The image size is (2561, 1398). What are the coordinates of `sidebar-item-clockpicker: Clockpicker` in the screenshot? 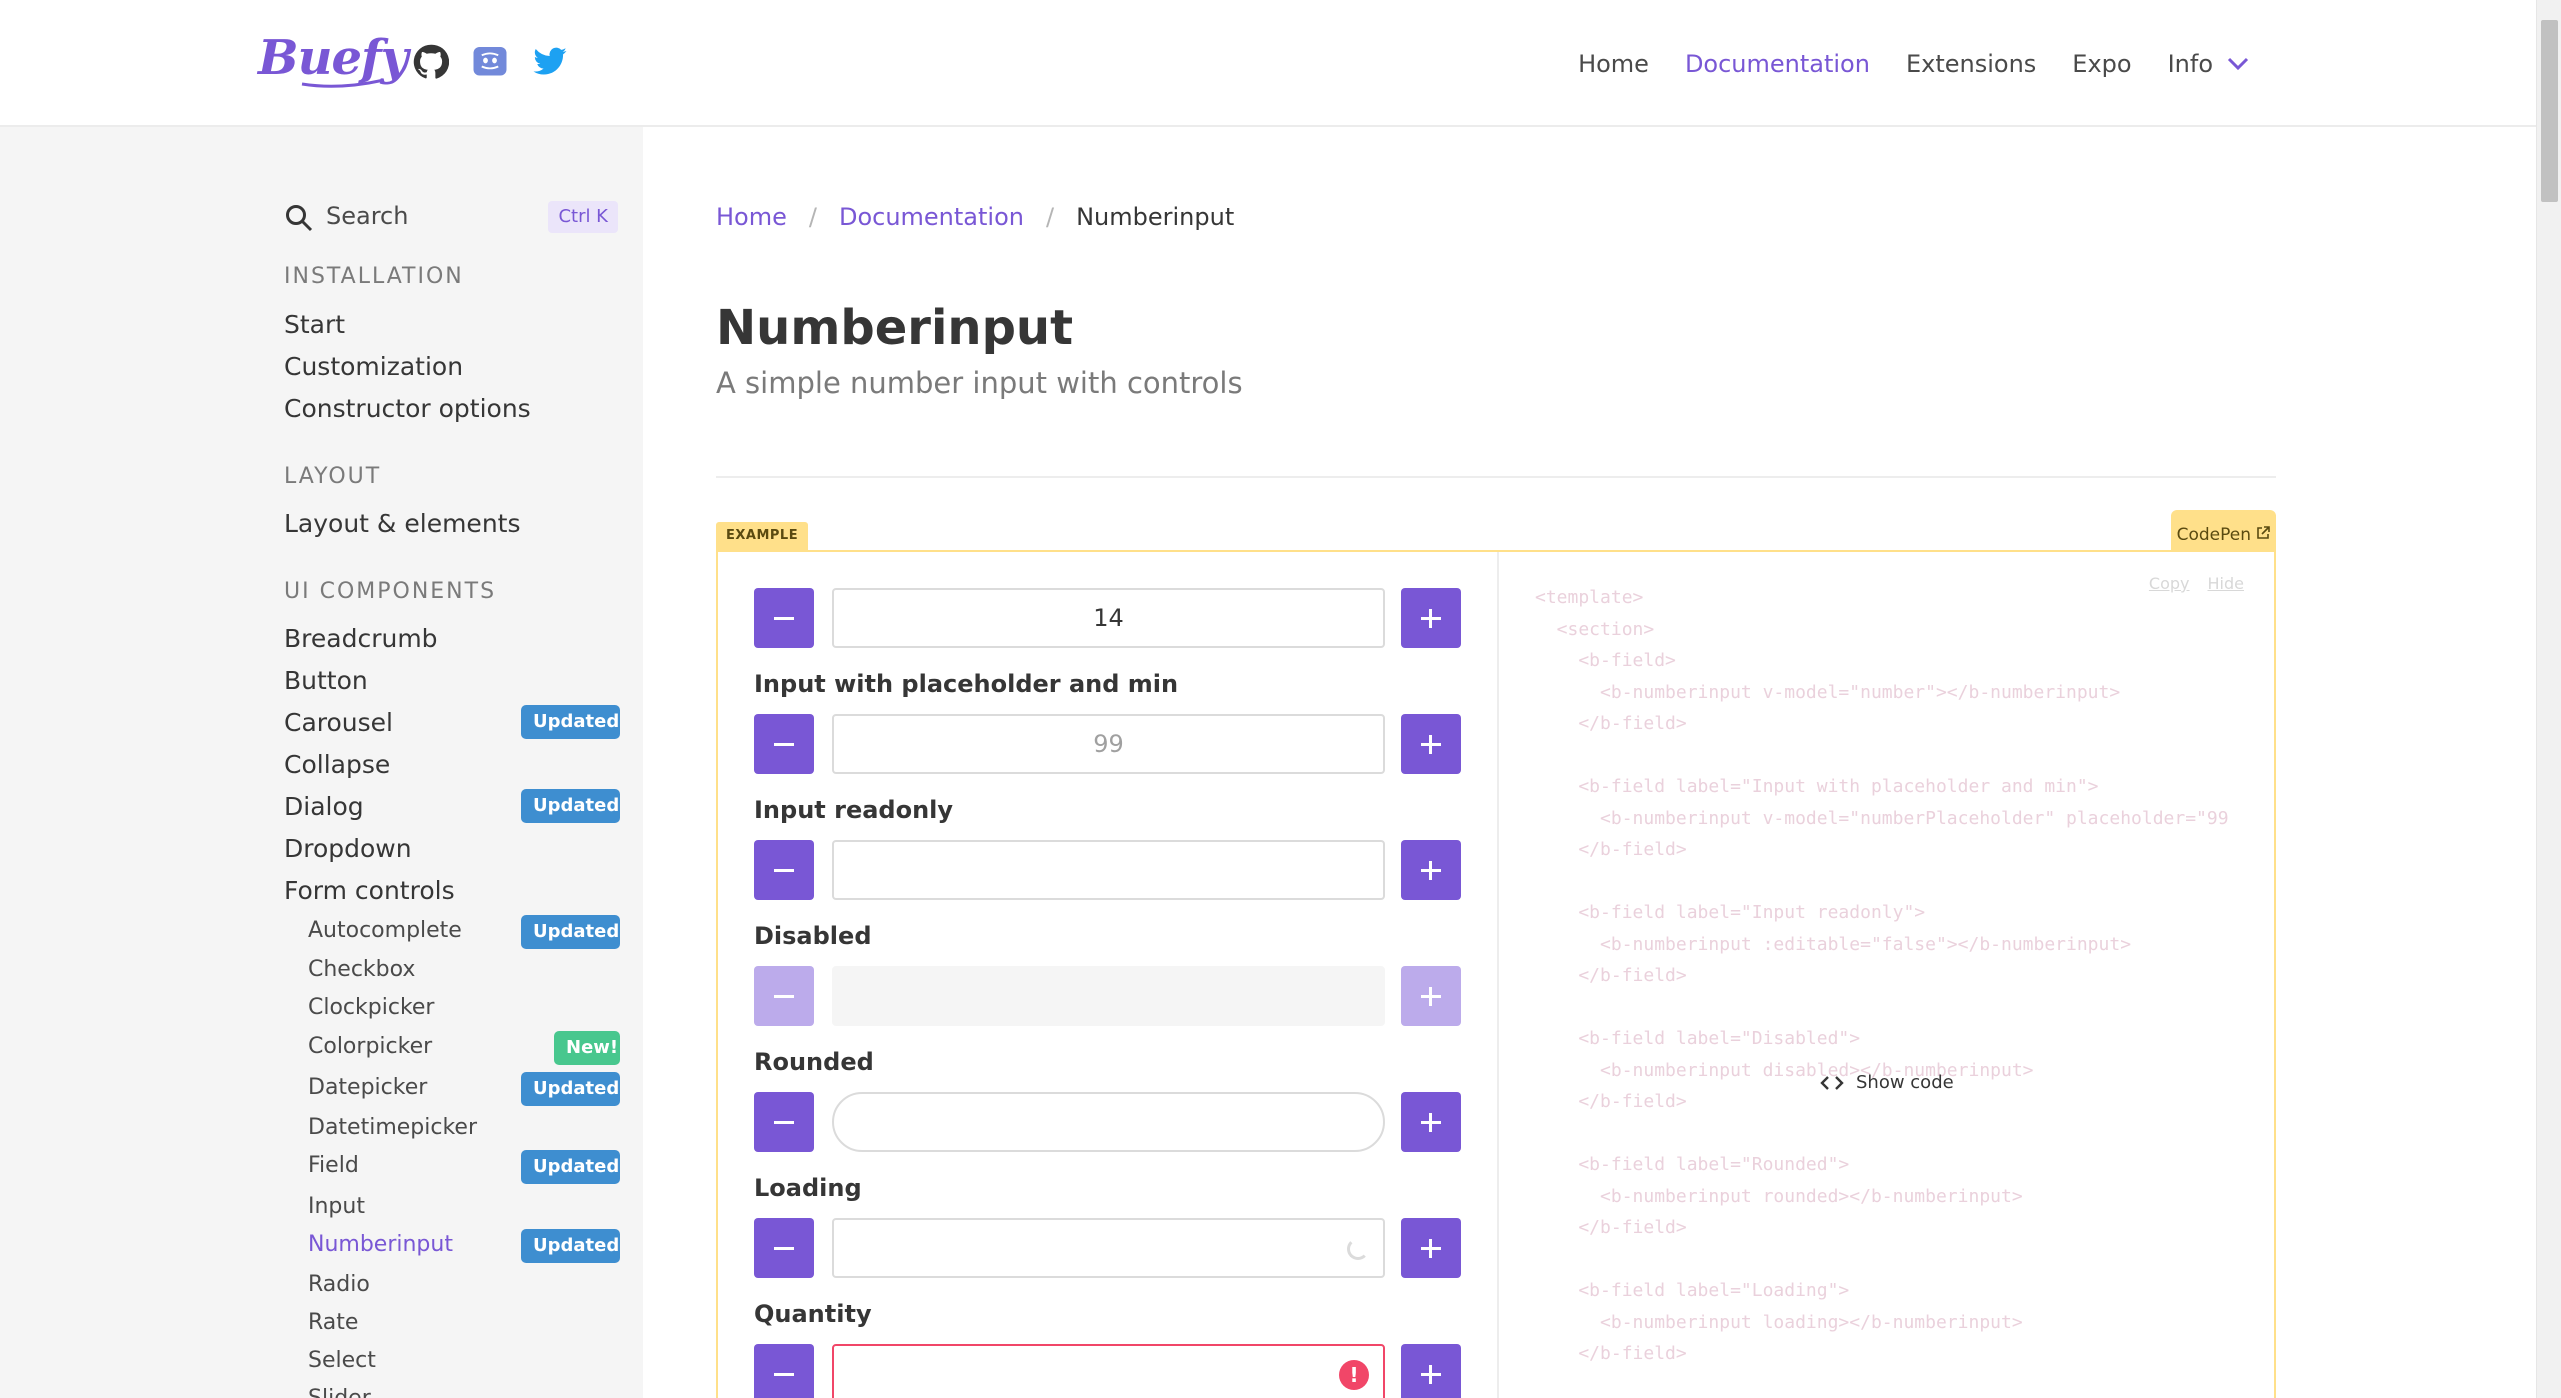 It's located at (371, 1007).